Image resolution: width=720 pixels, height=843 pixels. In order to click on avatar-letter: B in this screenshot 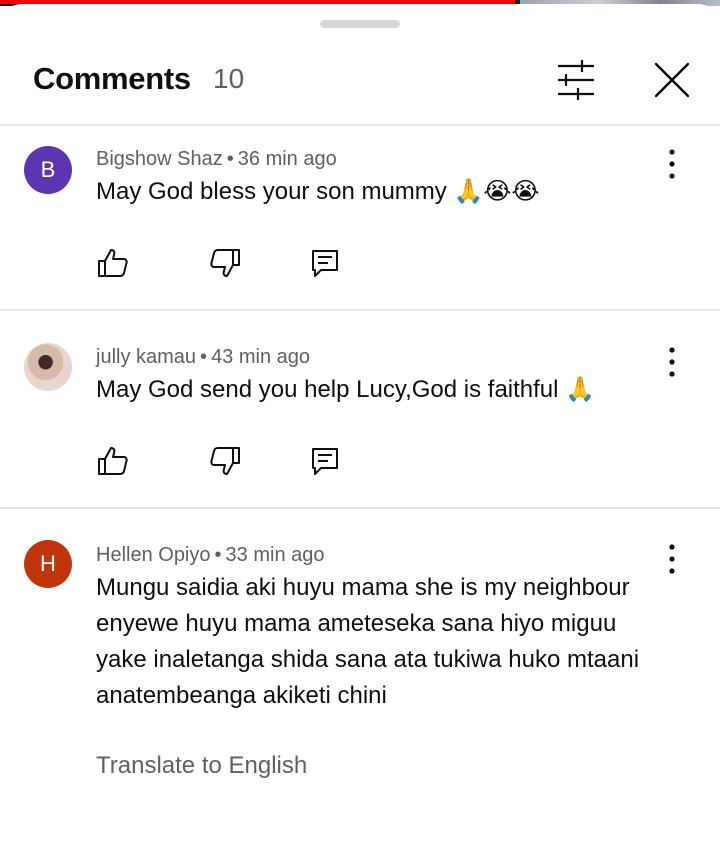, I will do `click(48, 169)`.